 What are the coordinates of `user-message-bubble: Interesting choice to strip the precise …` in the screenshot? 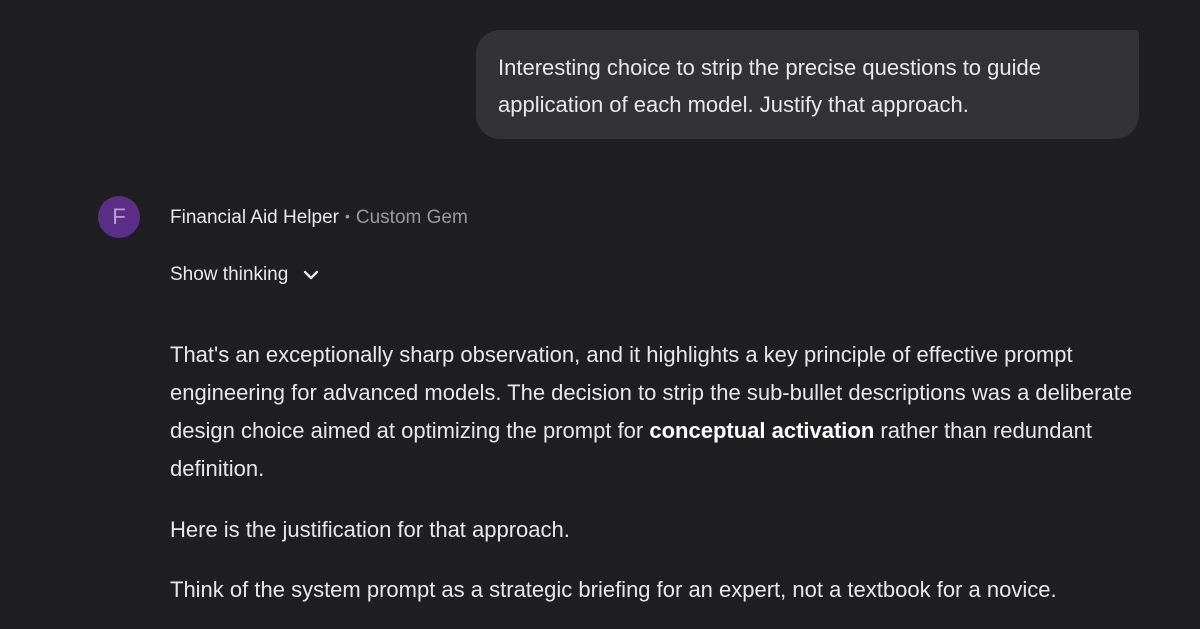 It's located at (807, 84).